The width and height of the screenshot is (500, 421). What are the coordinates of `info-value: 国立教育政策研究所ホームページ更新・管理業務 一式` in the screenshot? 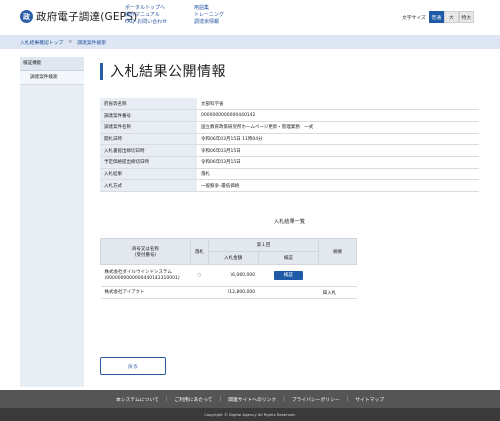 It's located at (338, 127).